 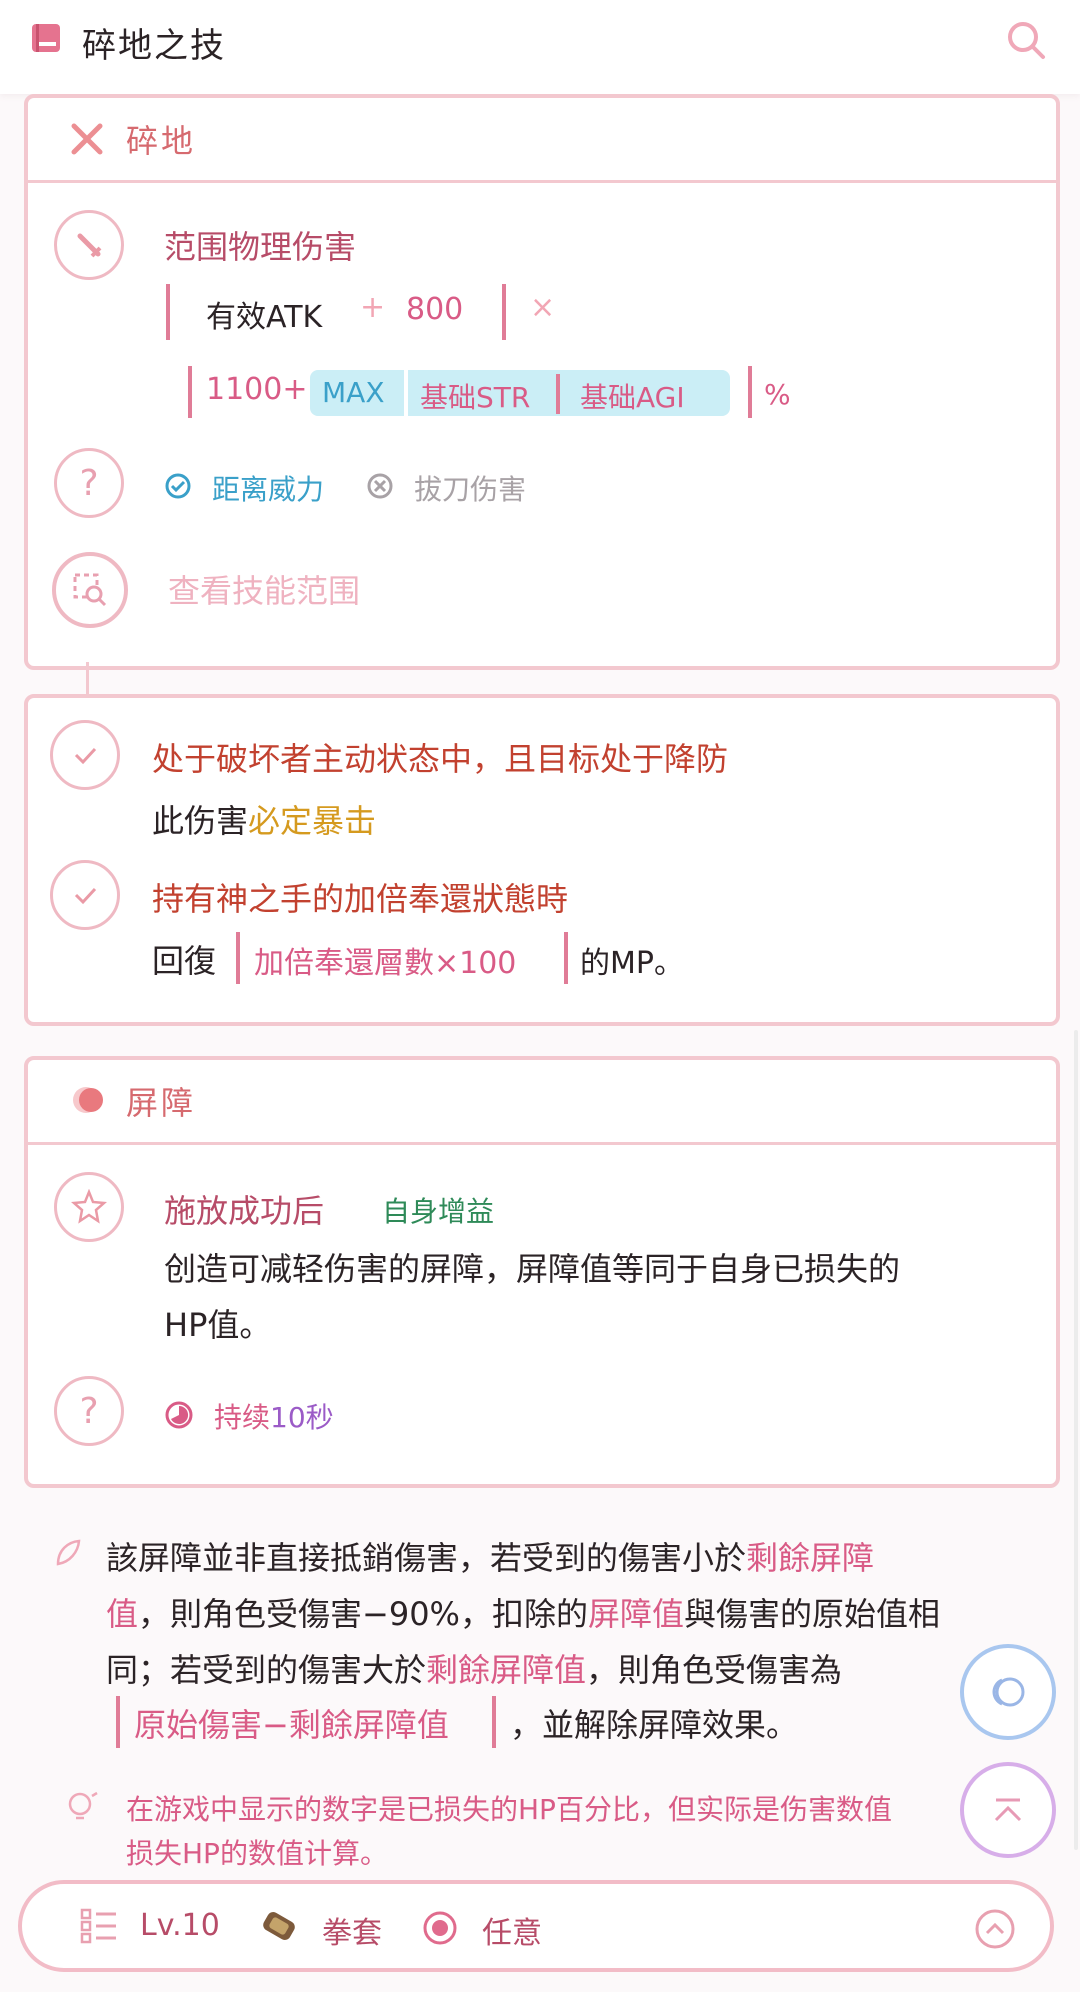 I want to click on chevron-up-icon, so click(x=1008, y=1810).